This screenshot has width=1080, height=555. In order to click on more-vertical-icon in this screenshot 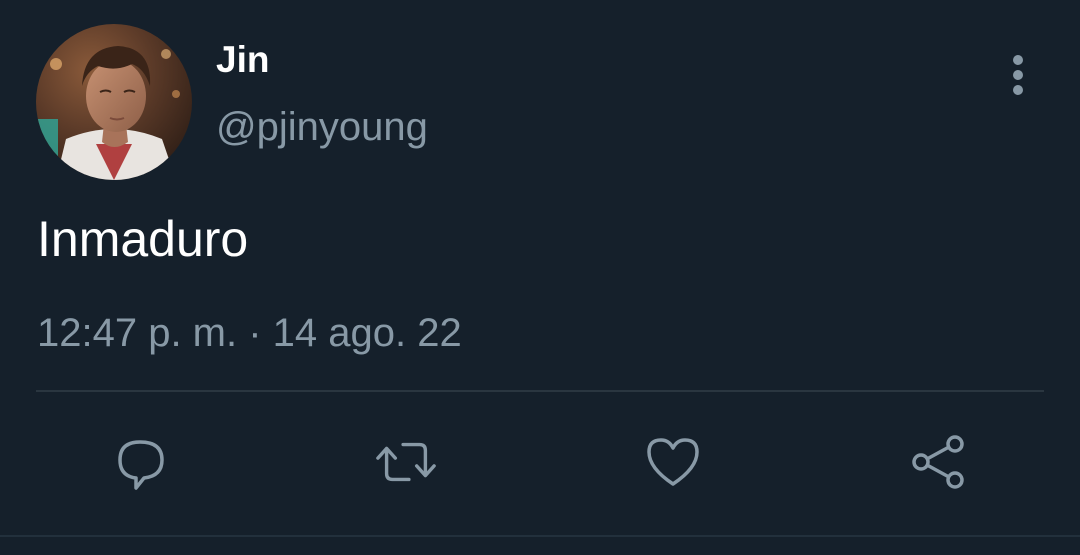, I will do `click(1018, 75)`.